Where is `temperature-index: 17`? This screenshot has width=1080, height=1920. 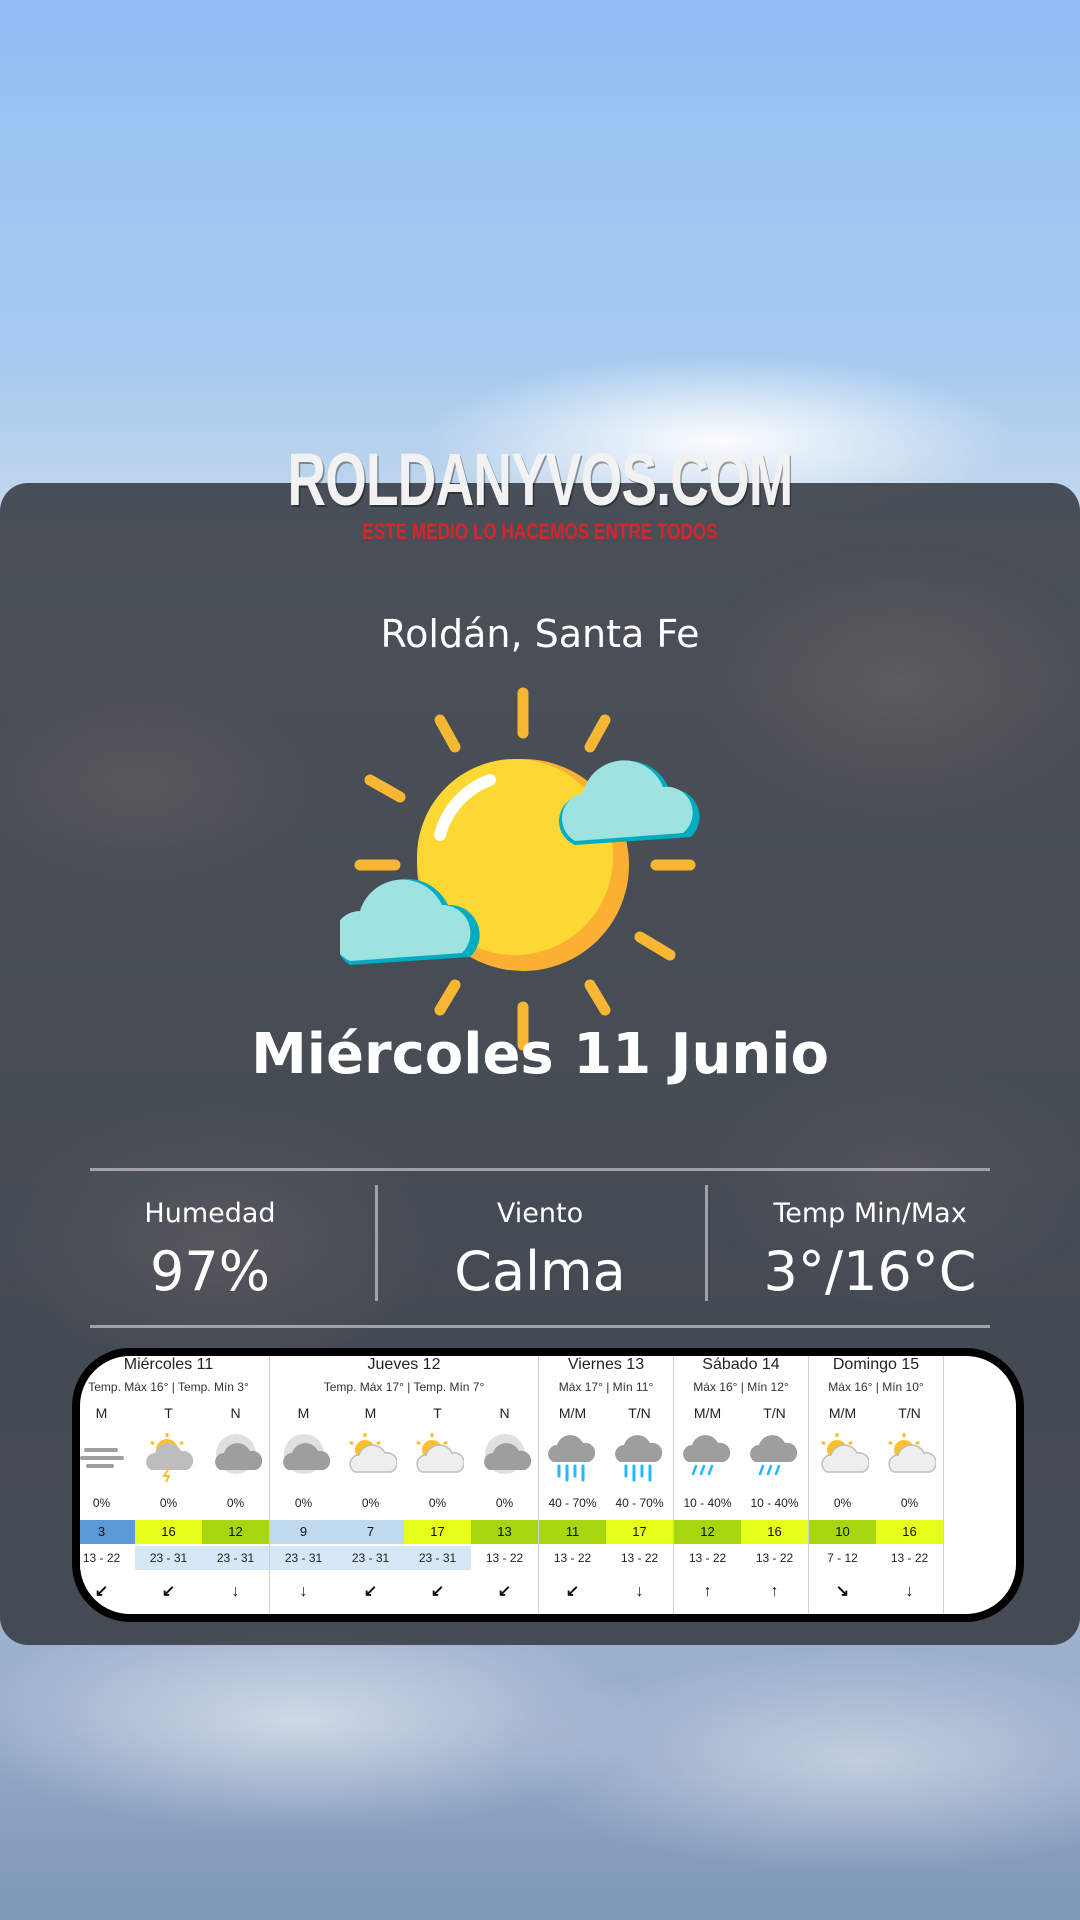 temperature-index: 17 is located at coordinates (639, 1532).